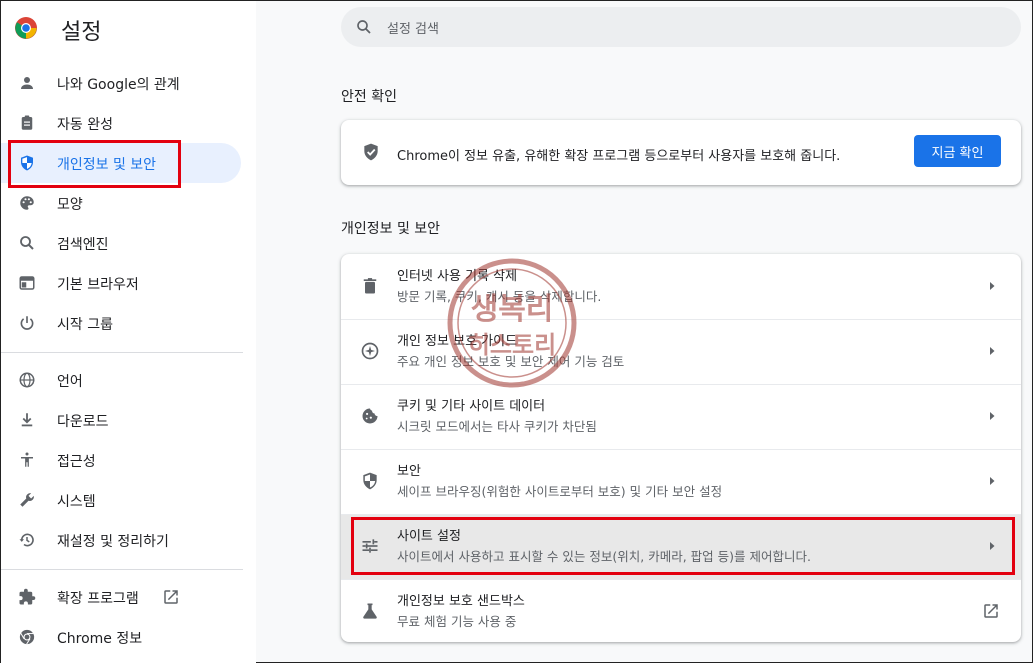 This screenshot has height=663, width=1033. I want to click on sidebar-item-appearance: 모양, so click(121, 203).